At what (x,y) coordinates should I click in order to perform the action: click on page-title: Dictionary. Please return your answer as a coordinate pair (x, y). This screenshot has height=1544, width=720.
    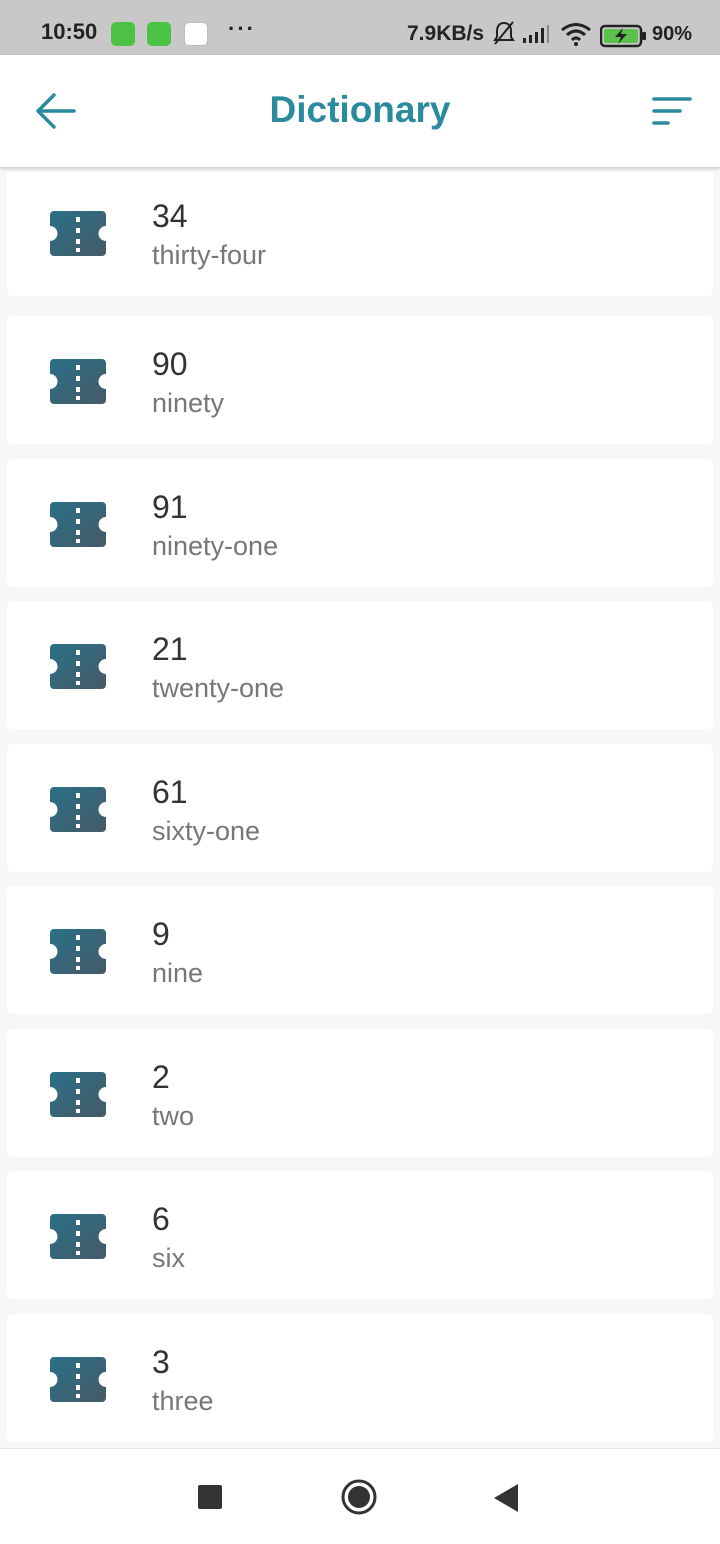
    Looking at the image, I should click on (360, 109).